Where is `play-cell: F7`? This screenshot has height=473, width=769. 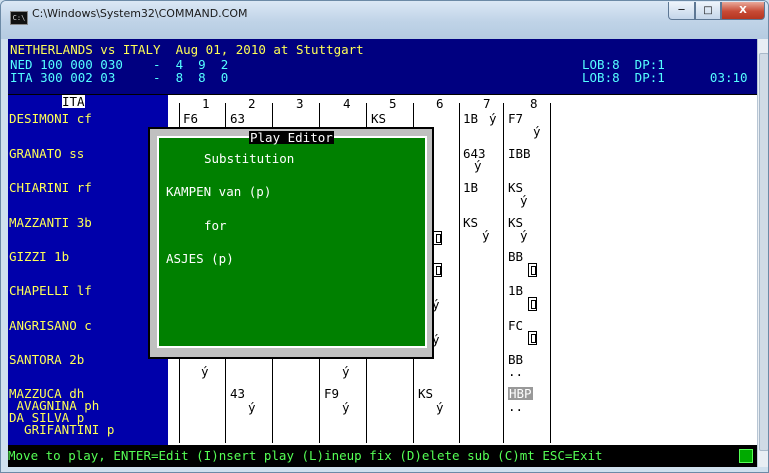
play-cell: F7 is located at coordinates (515, 118).